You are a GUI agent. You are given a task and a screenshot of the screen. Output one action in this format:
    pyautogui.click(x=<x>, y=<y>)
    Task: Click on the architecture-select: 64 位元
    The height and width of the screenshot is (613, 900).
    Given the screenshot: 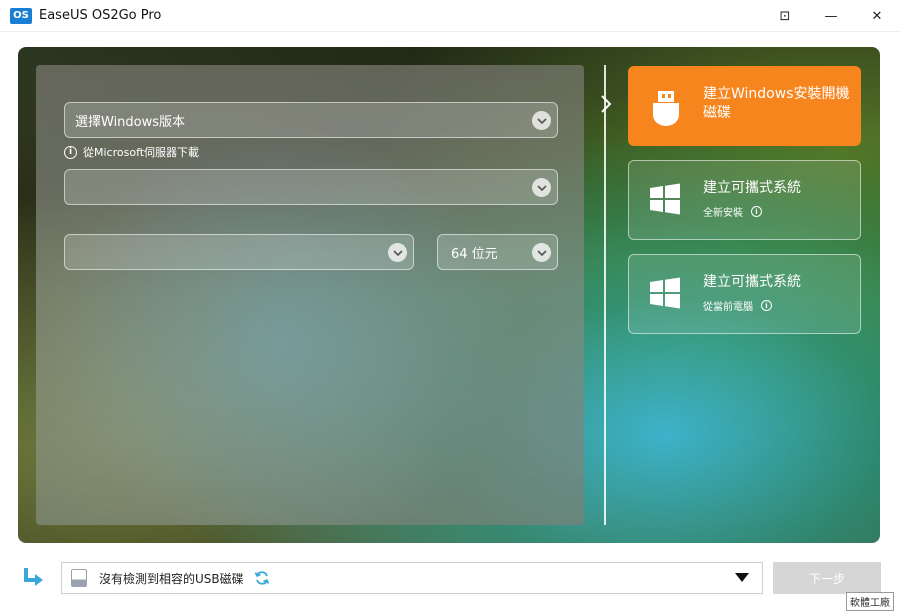 What is the action you would take?
    pyautogui.click(x=497, y=252)
    